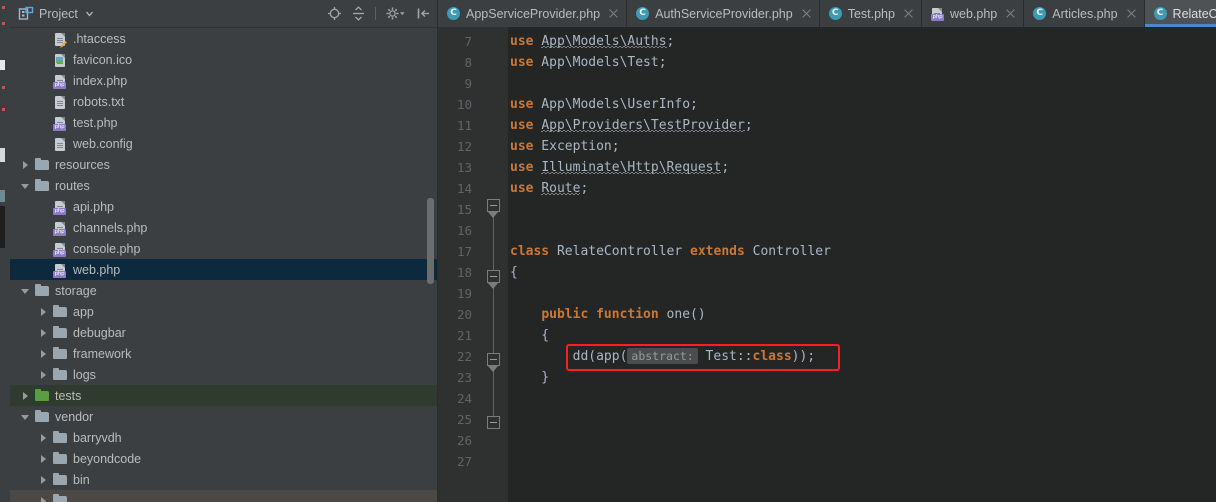  What do you see at coordinates (223, 59) in the screenshot?
I see `tree-file-row: favicon.ico` at bounding box center [223, 59].